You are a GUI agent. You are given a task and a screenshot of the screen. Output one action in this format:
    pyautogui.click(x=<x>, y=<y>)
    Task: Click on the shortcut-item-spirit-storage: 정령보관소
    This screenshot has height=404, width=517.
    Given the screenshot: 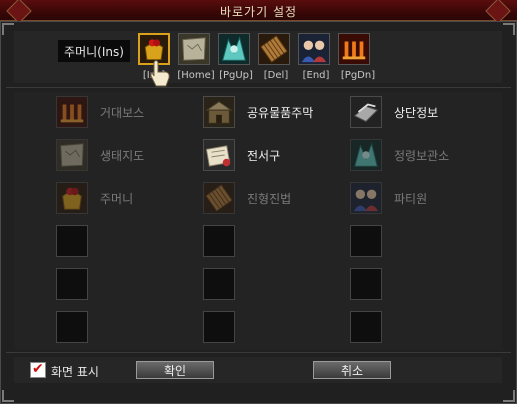 What is the action you would take?
    pyautogui.click(x=399, y=155)
    